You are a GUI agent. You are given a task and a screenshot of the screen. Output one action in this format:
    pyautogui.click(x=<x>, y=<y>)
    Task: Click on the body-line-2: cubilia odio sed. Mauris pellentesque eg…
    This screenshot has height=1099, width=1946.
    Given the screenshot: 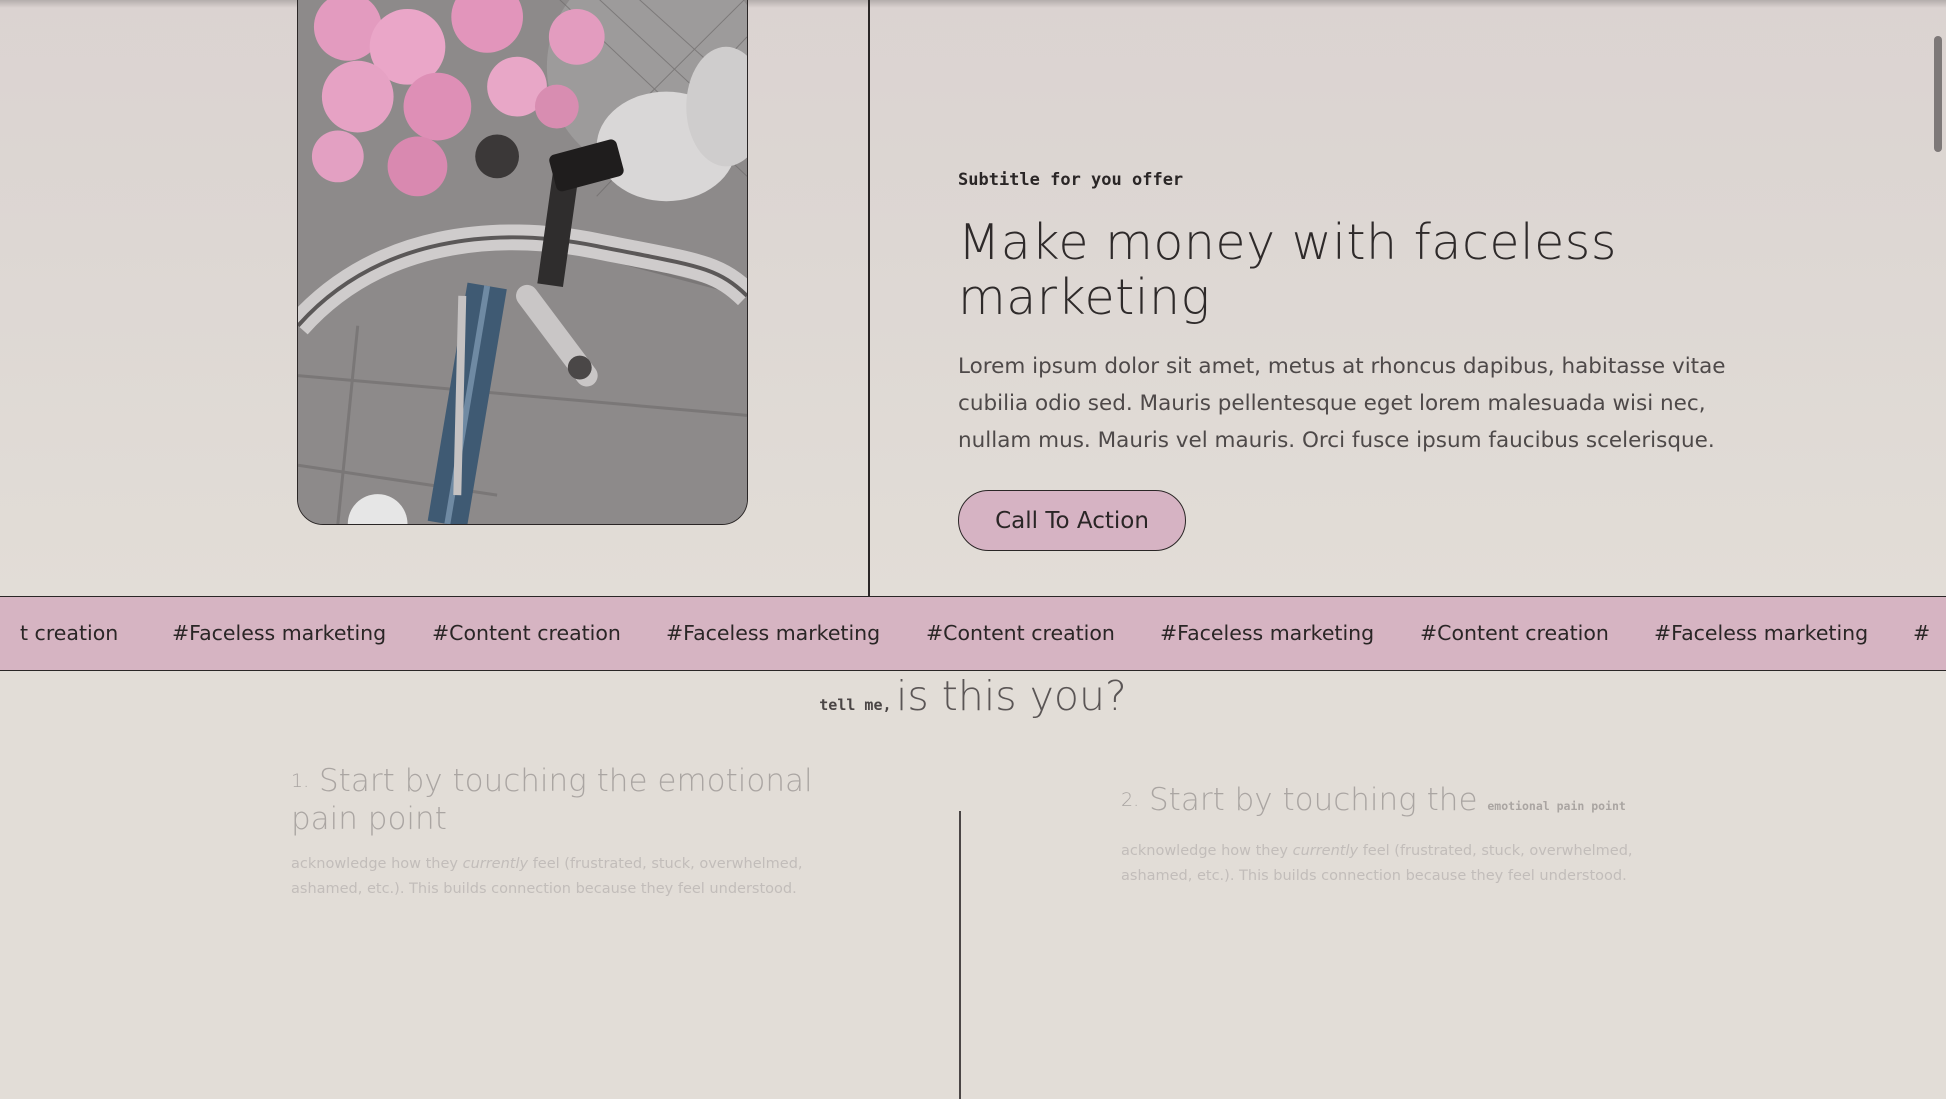 What is the action you would take?
    pyautogui.click(x=1332, y=403)
    